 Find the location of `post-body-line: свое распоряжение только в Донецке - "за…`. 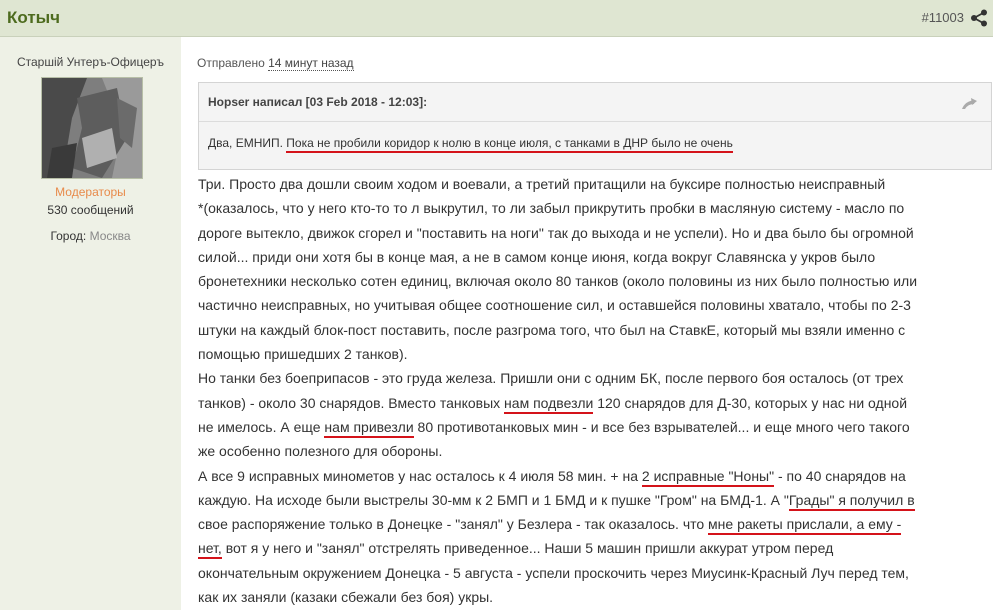

post-body-line: свое распоряжение только в Донецке - "за… is located at coordinates (590, 524).